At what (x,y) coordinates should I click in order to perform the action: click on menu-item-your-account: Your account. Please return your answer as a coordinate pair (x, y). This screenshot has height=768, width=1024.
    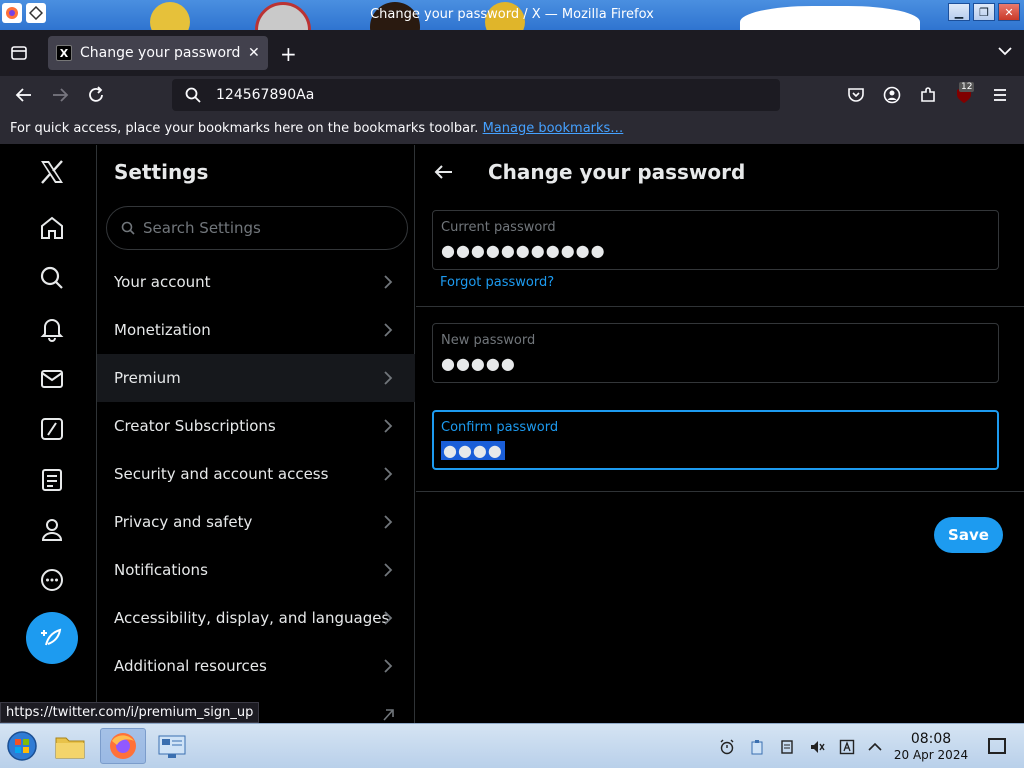
    Looking at the image, I should click on (256, 282).